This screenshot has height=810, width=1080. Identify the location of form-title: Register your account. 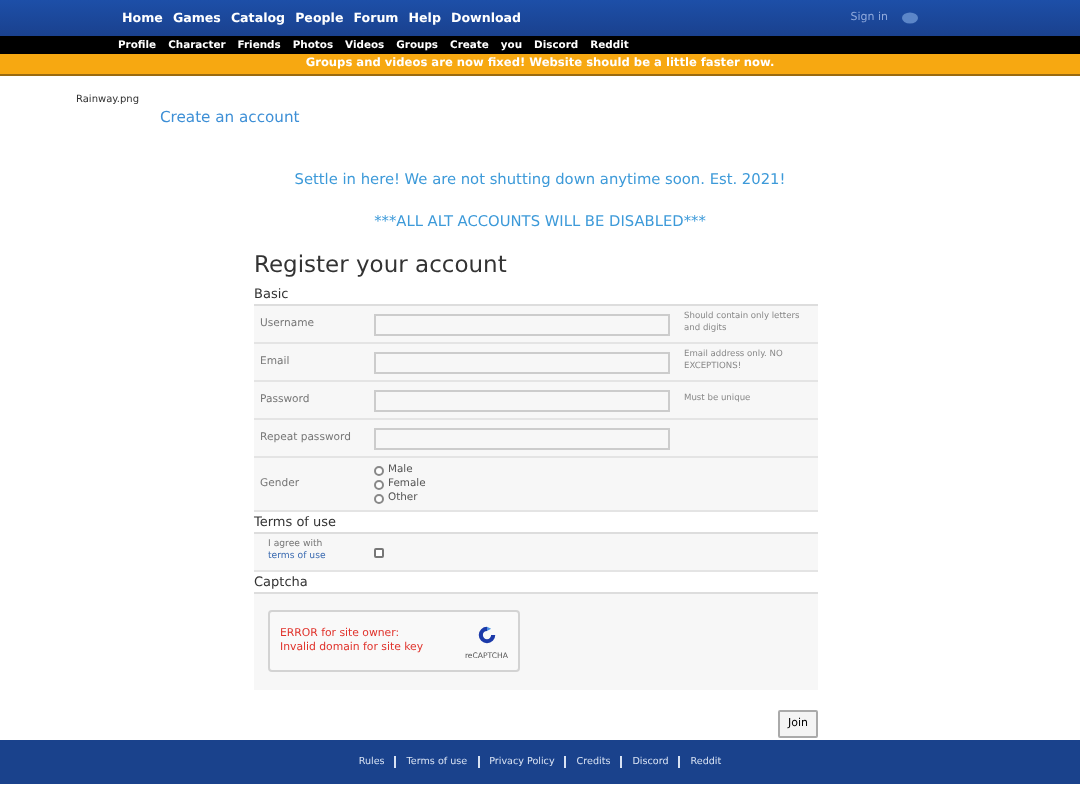
(381, 264).